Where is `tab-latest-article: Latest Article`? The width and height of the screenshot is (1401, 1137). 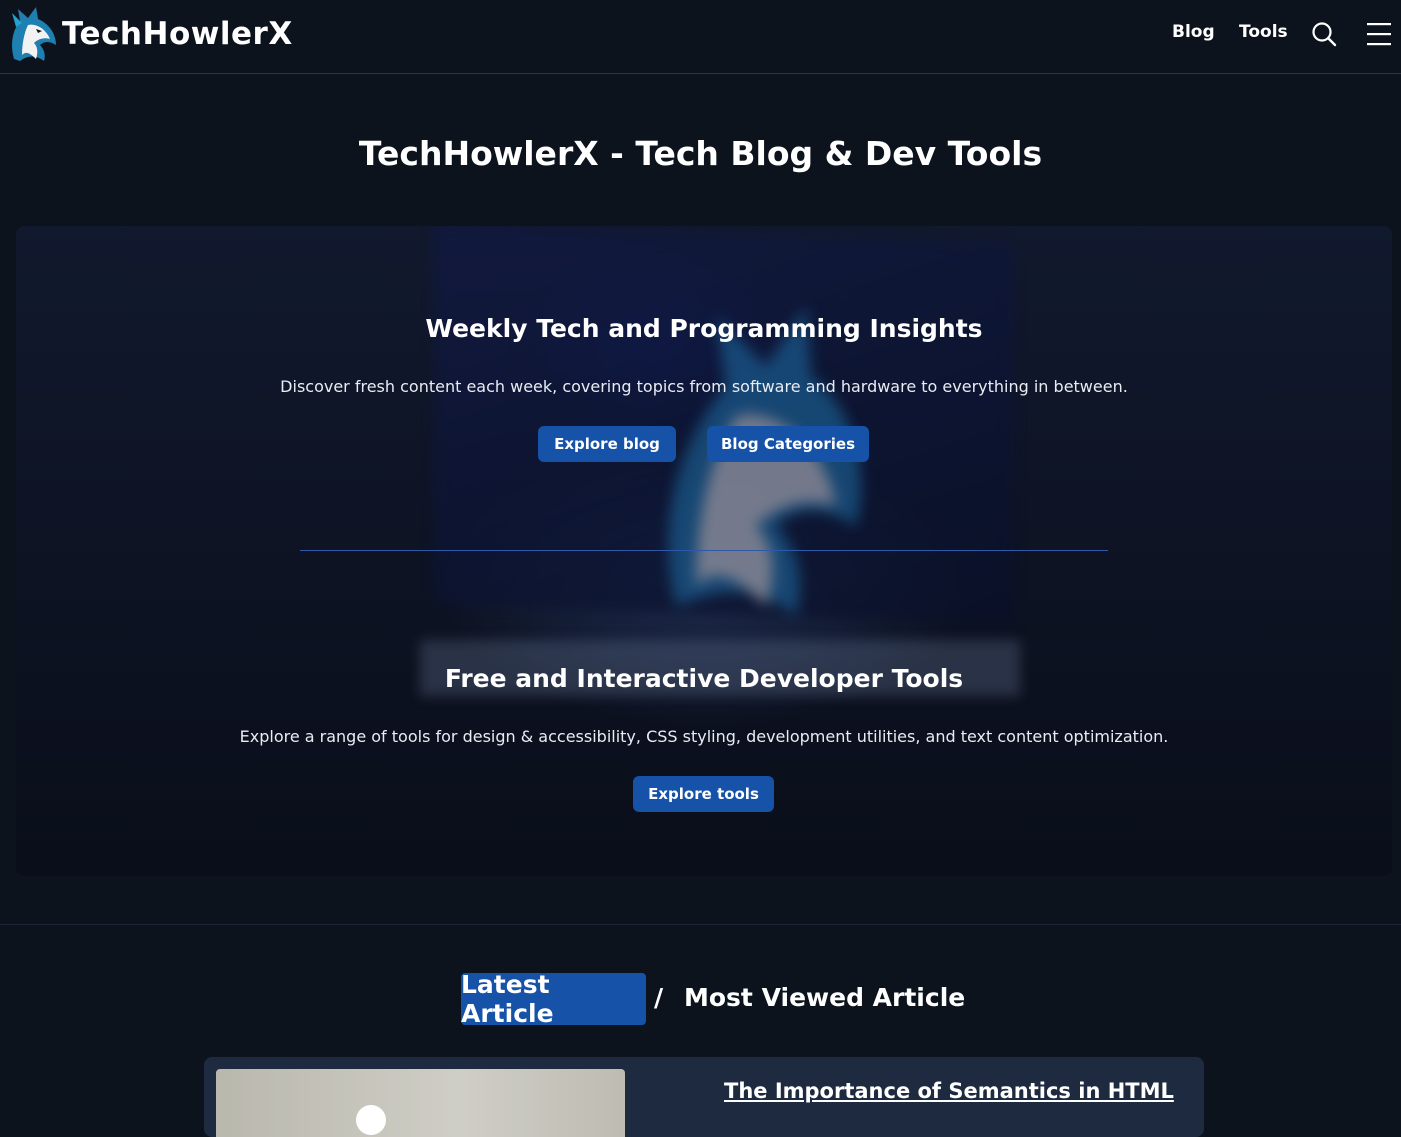 tab-latest-article: Latest Article is located at coordinates (553, 999).